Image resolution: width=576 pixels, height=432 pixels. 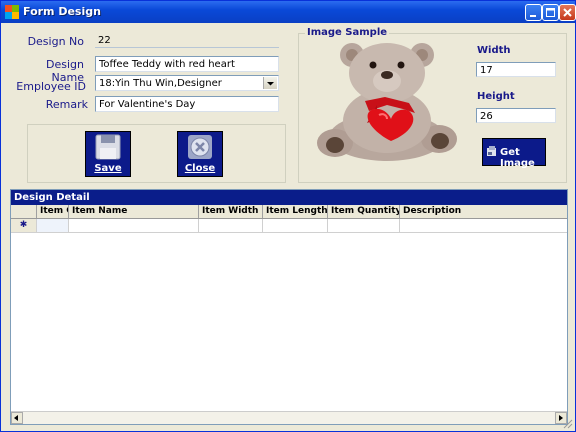 I want to click on design-no-field: 22, so click(x=187, y=40).